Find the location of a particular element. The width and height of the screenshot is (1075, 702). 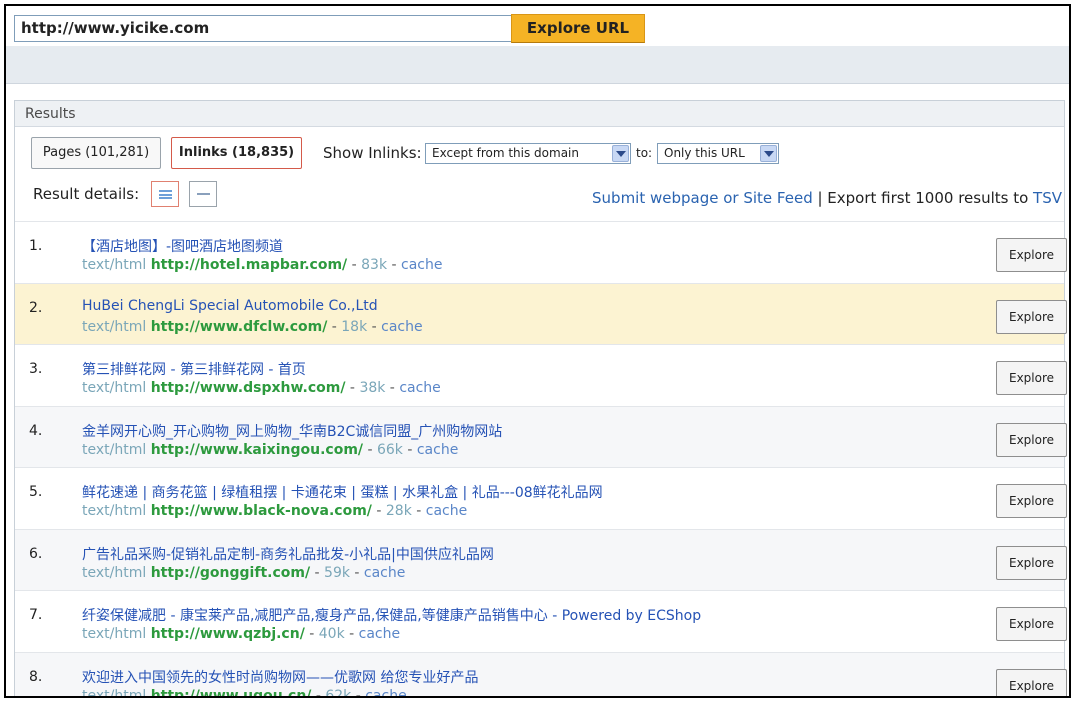

inlinks-target-select: Only this URL is located at coordinates (718, 153).